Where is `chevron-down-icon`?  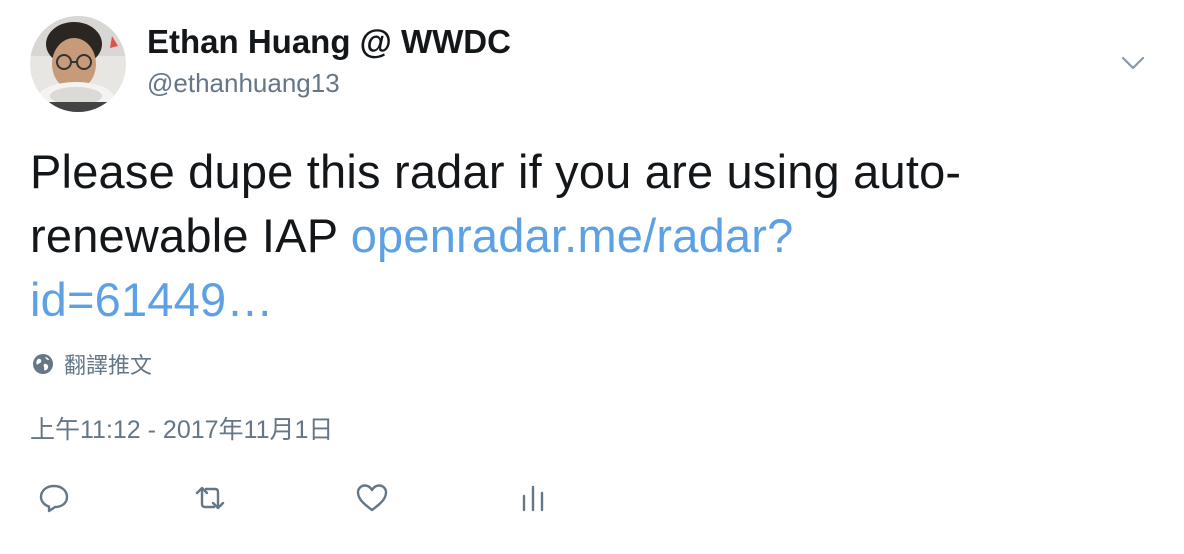 chevron-down-icon is located at coordinates (1133, 63).